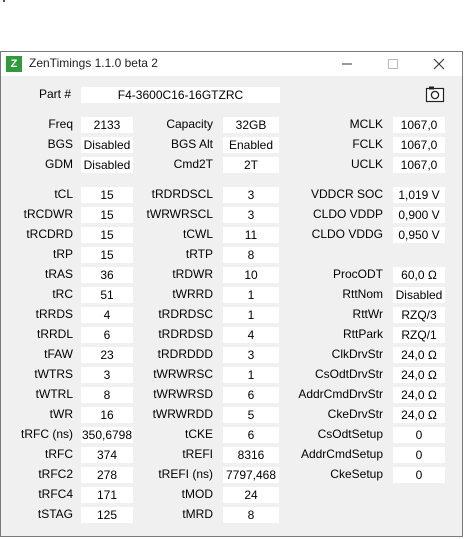 The width and height of the screenshot is (465, 539). Describe the element at coordinates (63, 194) in the screenshot. I see `tcl-label: tCL` at that location.